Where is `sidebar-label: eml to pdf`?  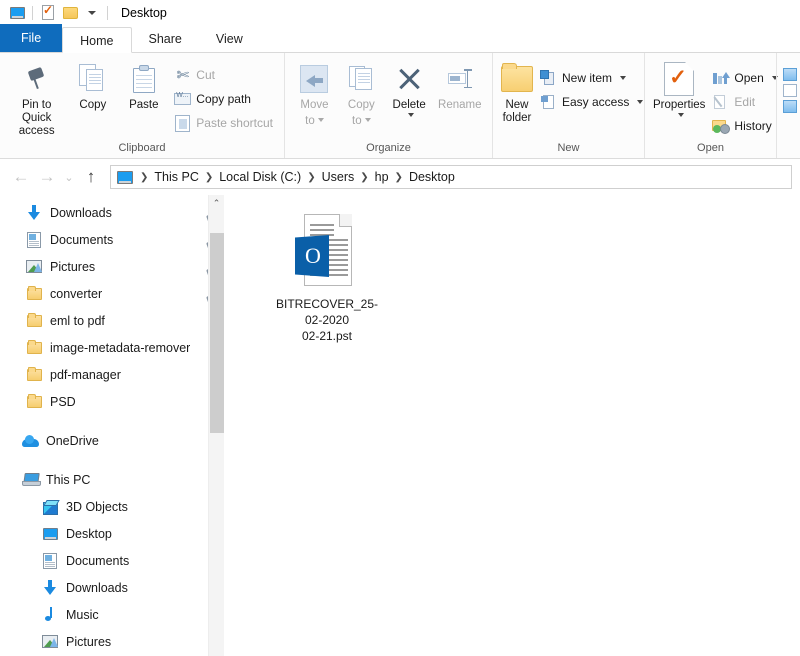
sidebar-label: eml to pdf is located at coordinates (77, 320).